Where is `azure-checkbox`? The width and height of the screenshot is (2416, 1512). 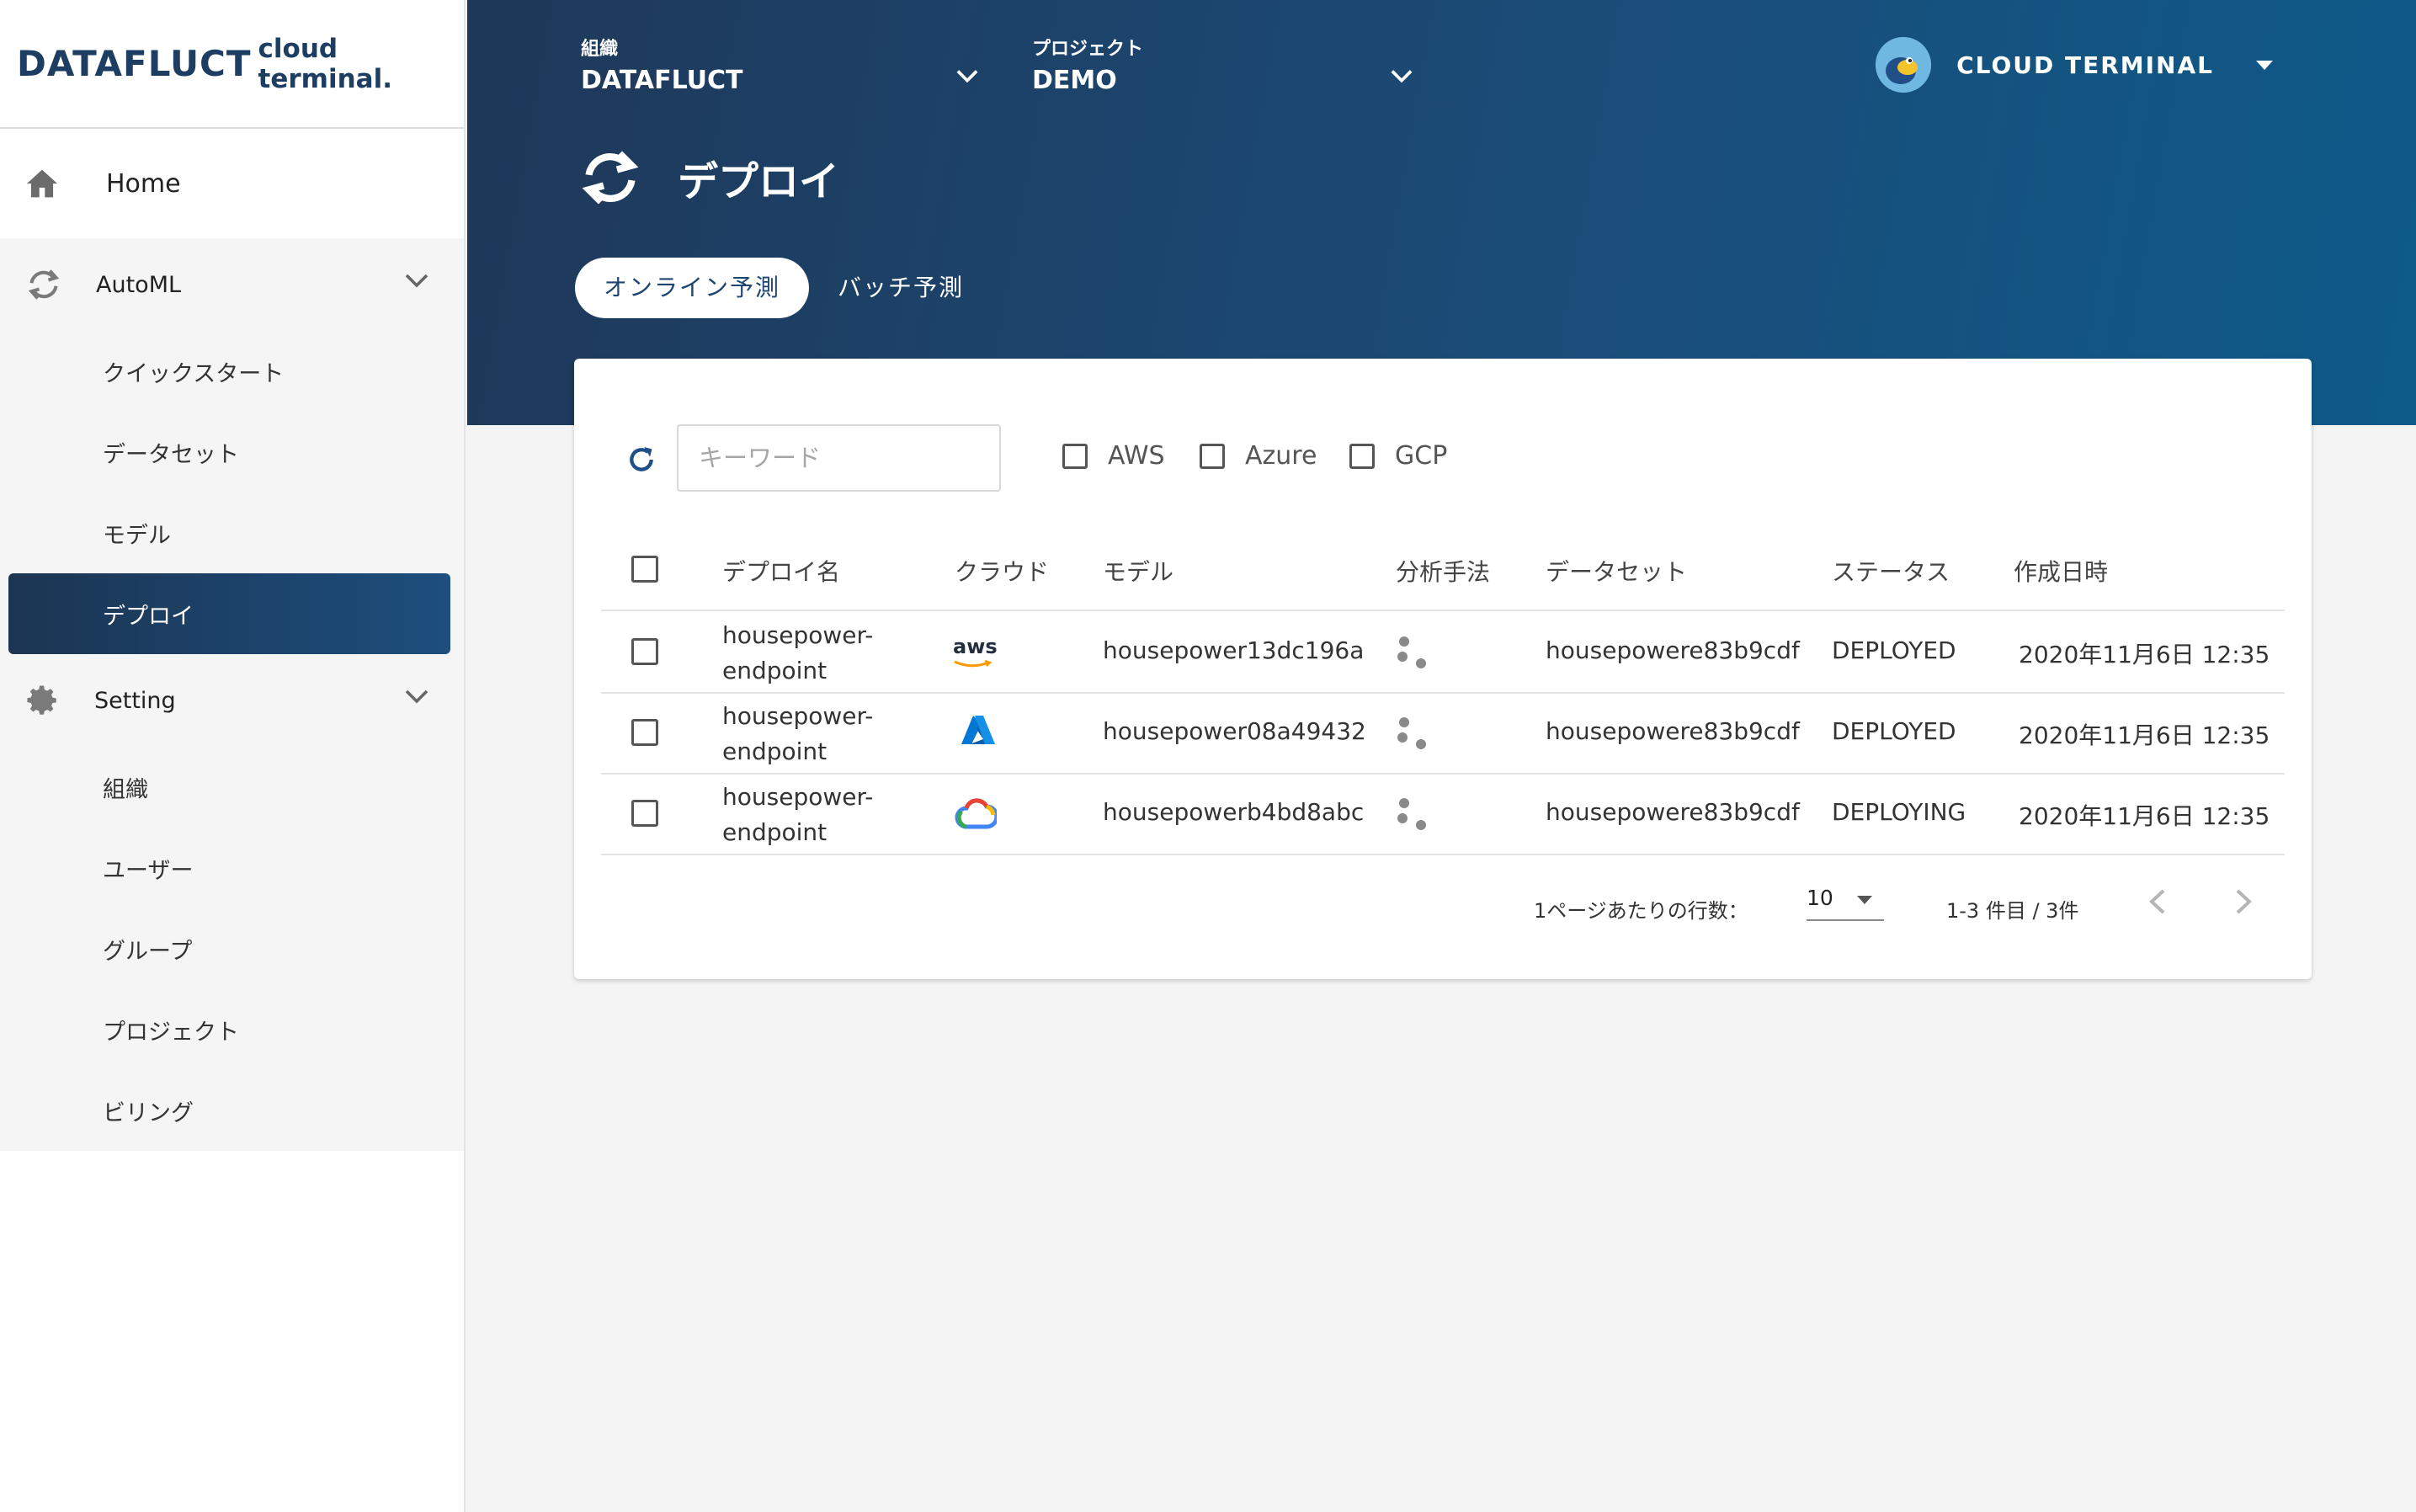 azure-checkbox is located at coordinates (1213, 456).